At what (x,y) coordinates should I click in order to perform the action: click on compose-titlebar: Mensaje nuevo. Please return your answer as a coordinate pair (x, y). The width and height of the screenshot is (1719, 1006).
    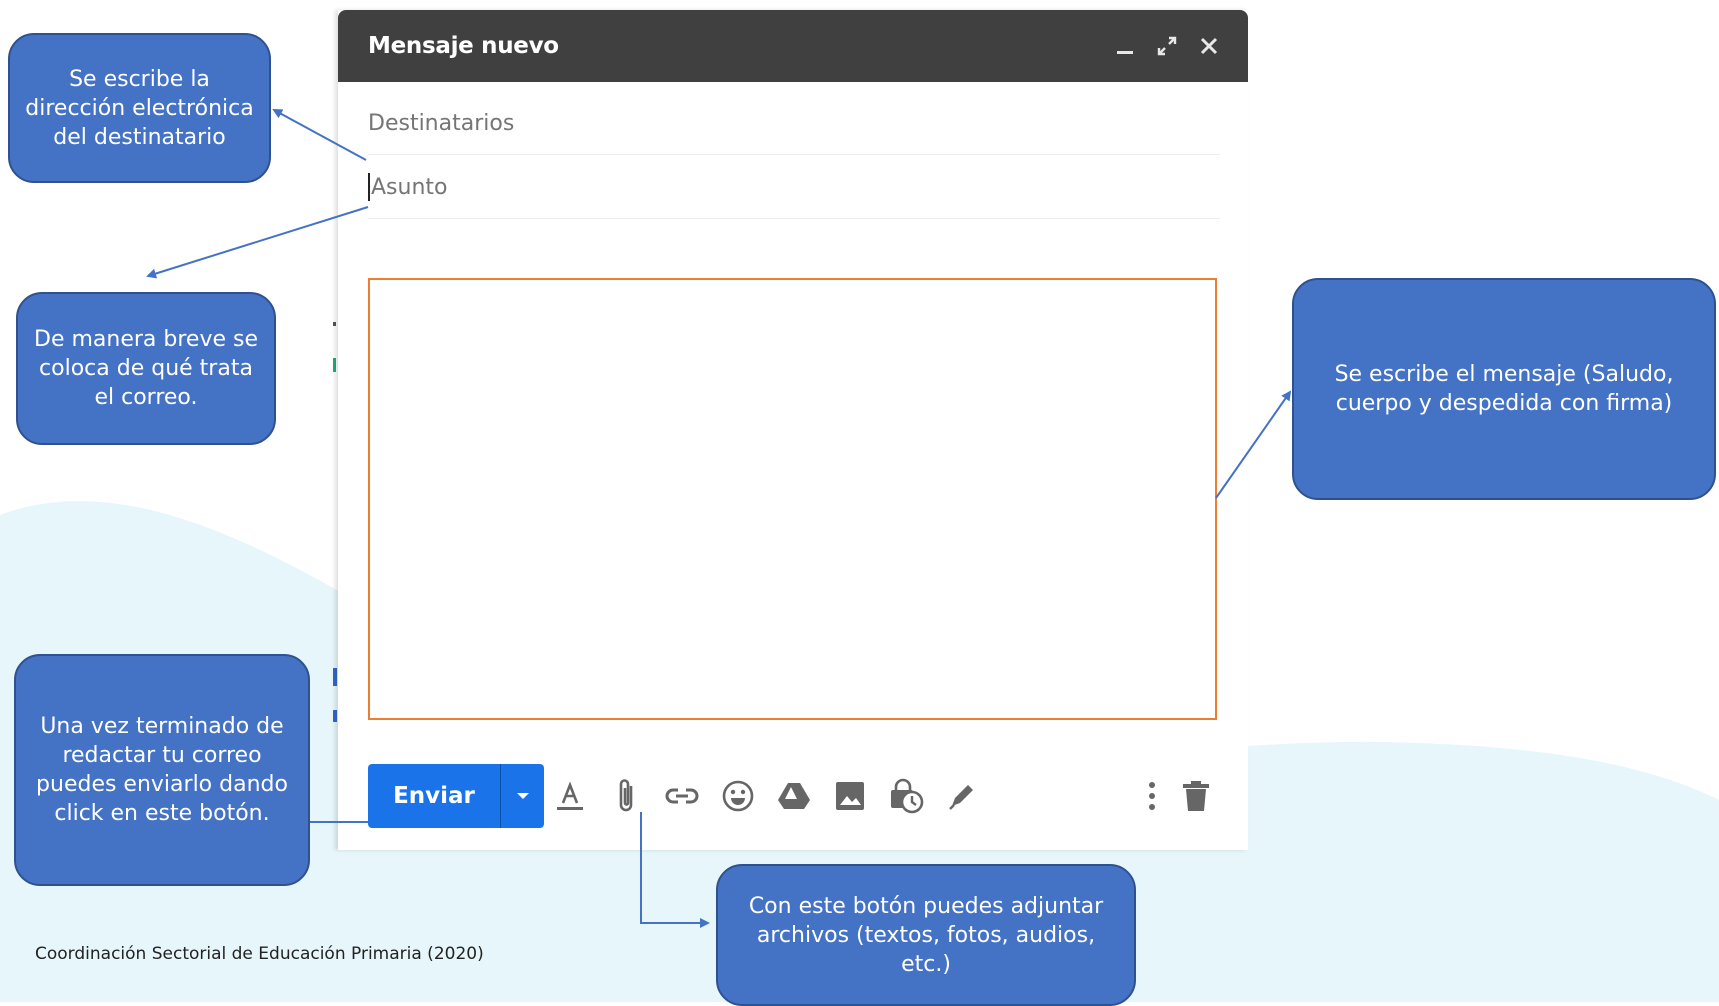
    Looking at the image, I should click on (793, 46).